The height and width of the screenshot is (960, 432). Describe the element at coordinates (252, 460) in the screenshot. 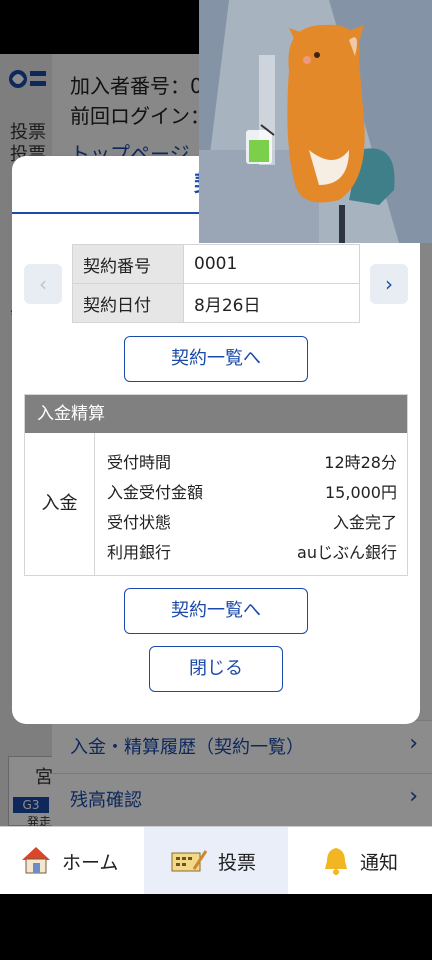

I see `settlement-row: 受付時間 12時28分` at that location.